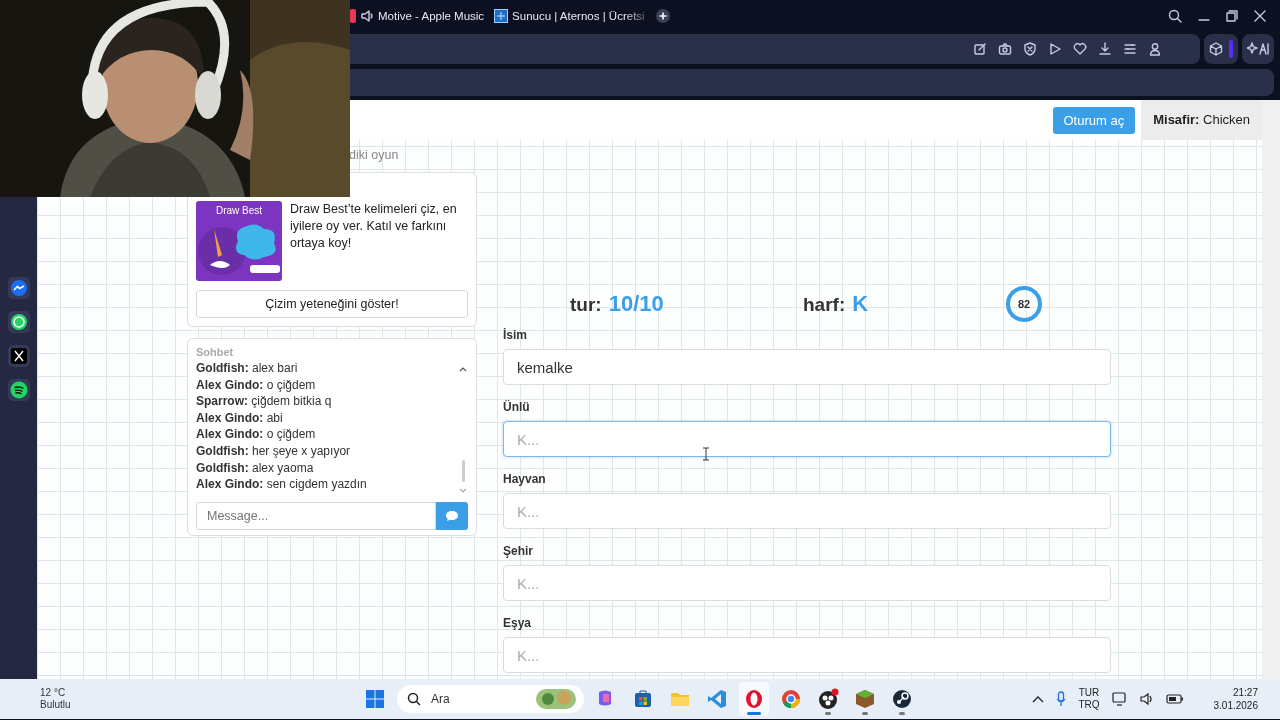 The height and width of the screenshot is (720, 1280). I want to click on letter-value: K, so click(860, 304).